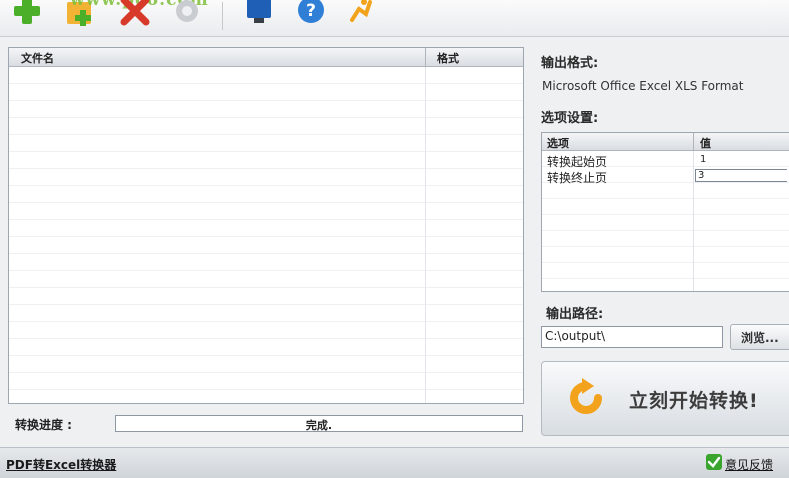 The height and width of the screenshot is (478, 789). Describe the element at coordinates (37, 58) in the screenshot. I see `column-filename: 文件名` at that location.